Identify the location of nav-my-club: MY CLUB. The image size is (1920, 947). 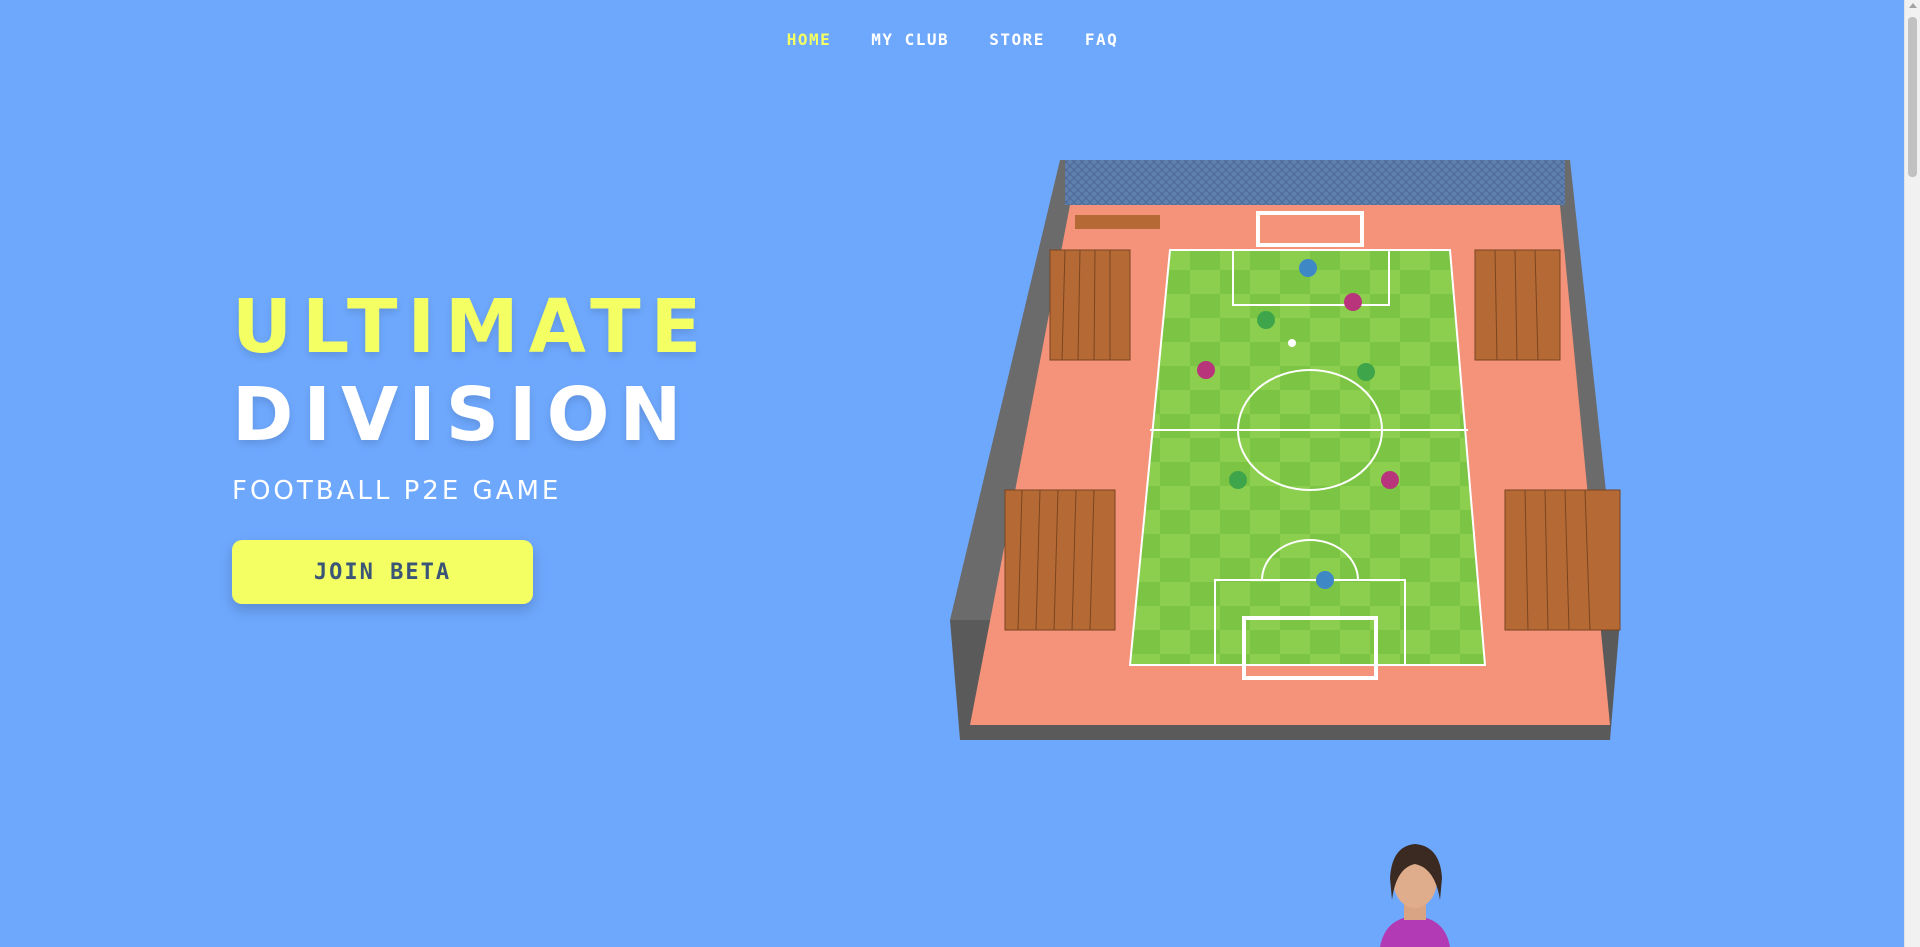
(910, 39).